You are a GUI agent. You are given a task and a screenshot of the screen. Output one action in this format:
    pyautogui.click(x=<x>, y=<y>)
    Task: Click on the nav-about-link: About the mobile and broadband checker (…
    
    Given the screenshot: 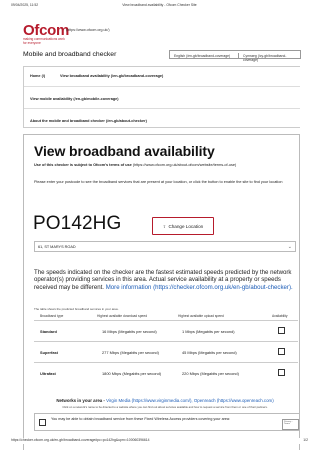 What is the action you would take?
    pyautogui.click(x=88, y=121)
    